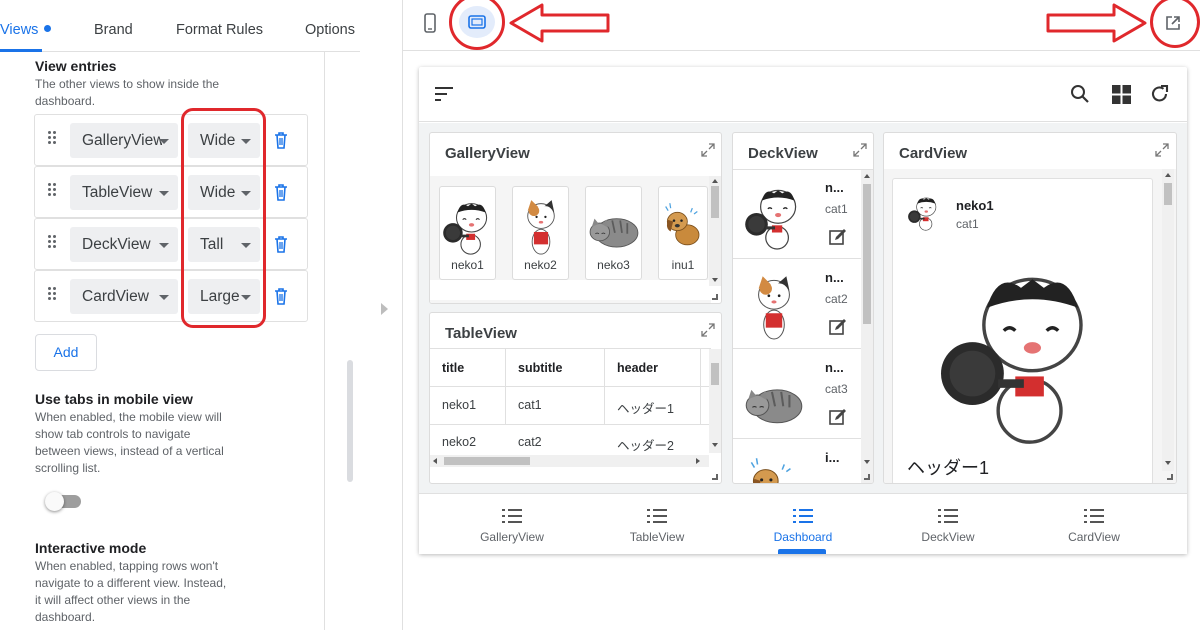 Image resolution: width=1200 pixels, height=630 pixels. I want to click on view-select: GalleryView, so click(124, 140).